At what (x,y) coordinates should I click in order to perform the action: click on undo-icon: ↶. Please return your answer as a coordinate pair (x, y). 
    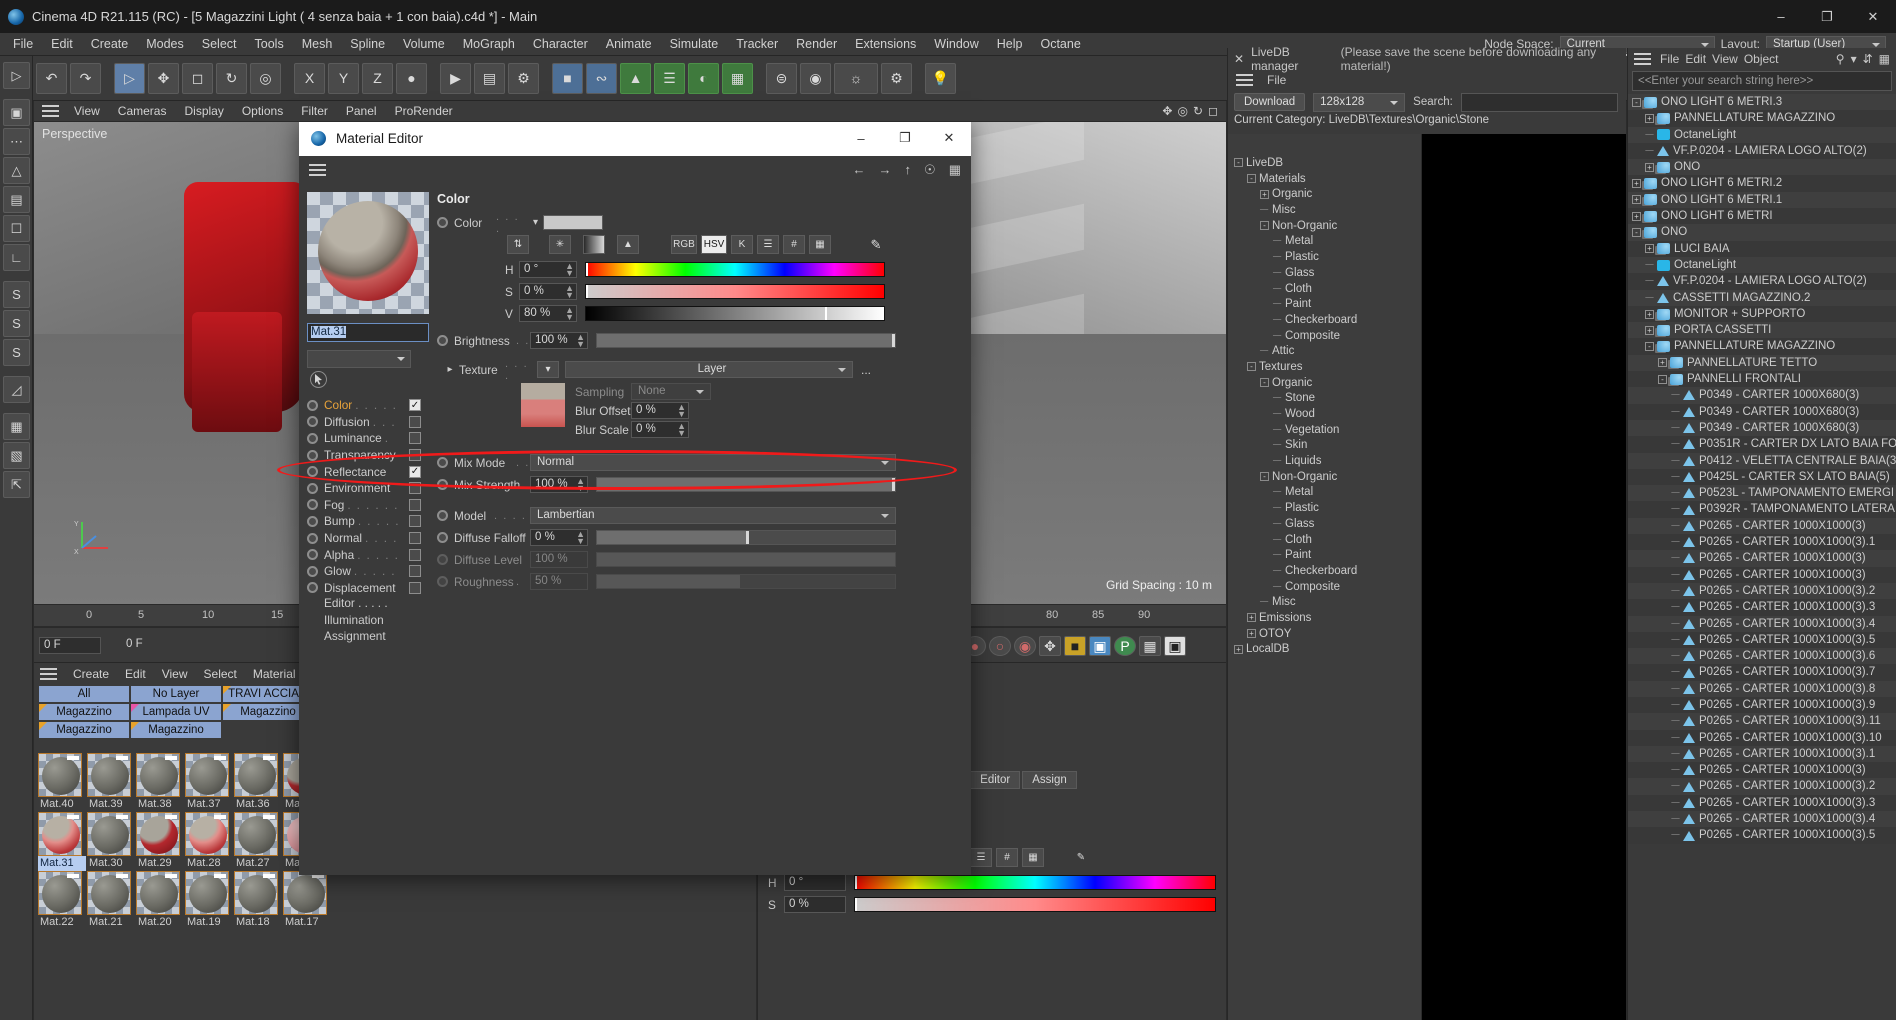
    Looking at the image, I should click on (51, 78).